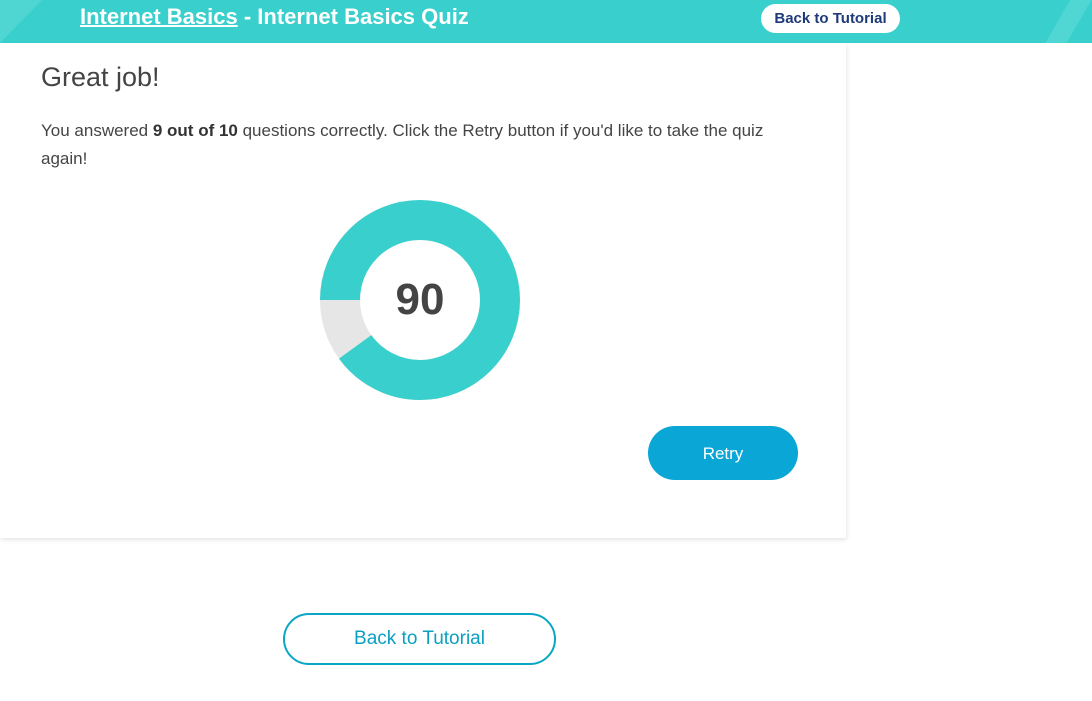 This screenshot has height=701, width=1092. I want to click on result-score-text: 9 out of 10, so click(195, 130).